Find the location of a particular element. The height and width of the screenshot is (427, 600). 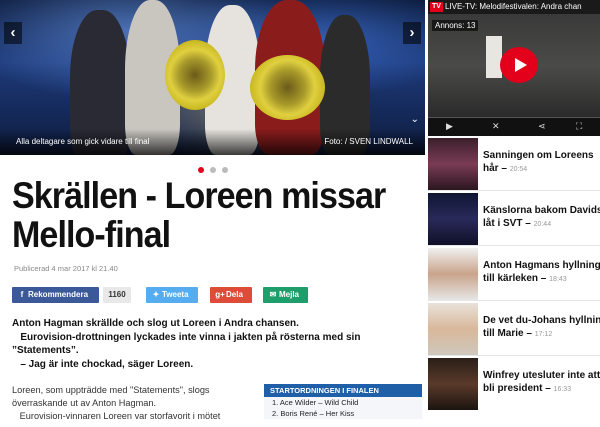

news-time: 20:44 is located at coordinates (542, 224).